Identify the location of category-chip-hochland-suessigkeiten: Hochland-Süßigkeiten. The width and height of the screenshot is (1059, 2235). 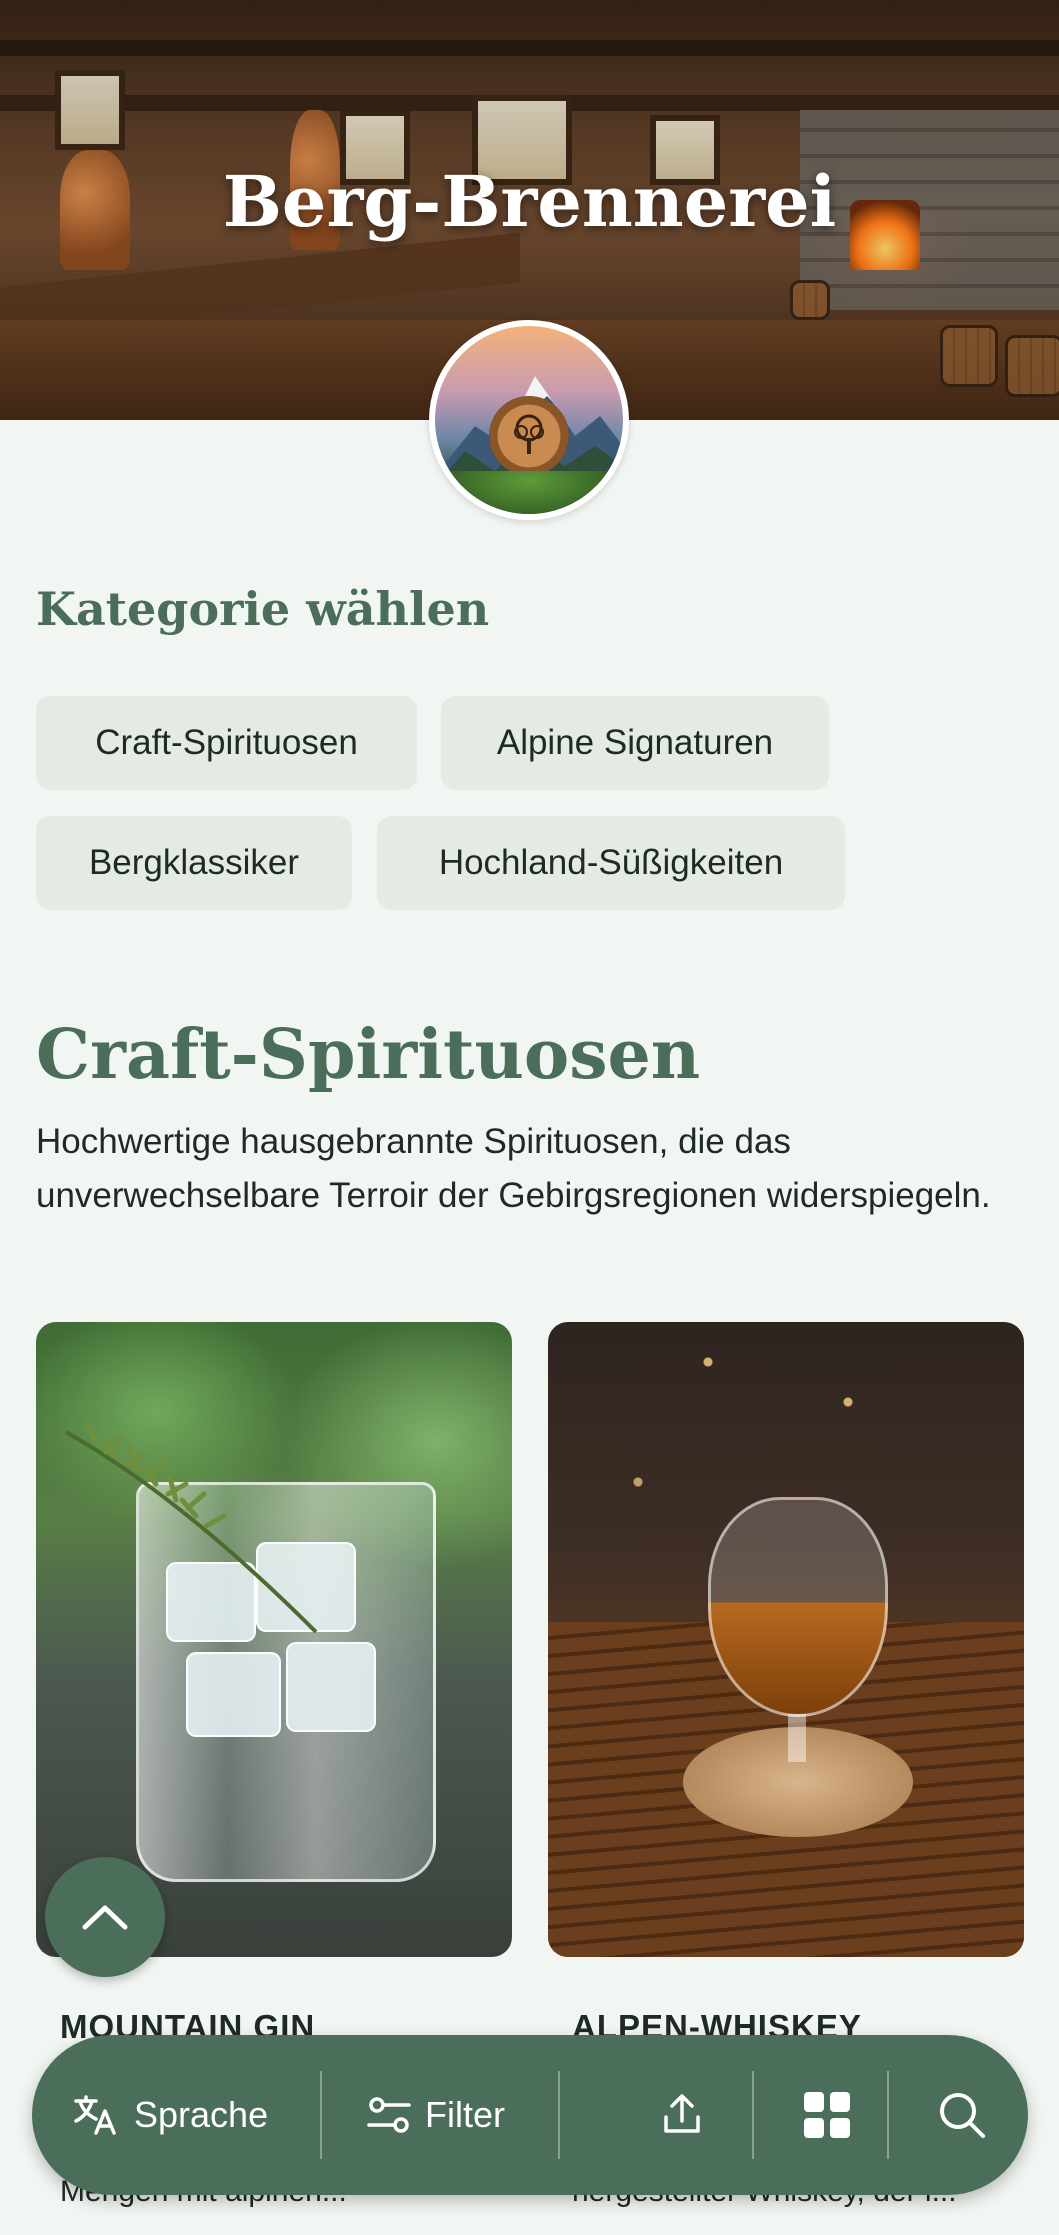
(611, 863).